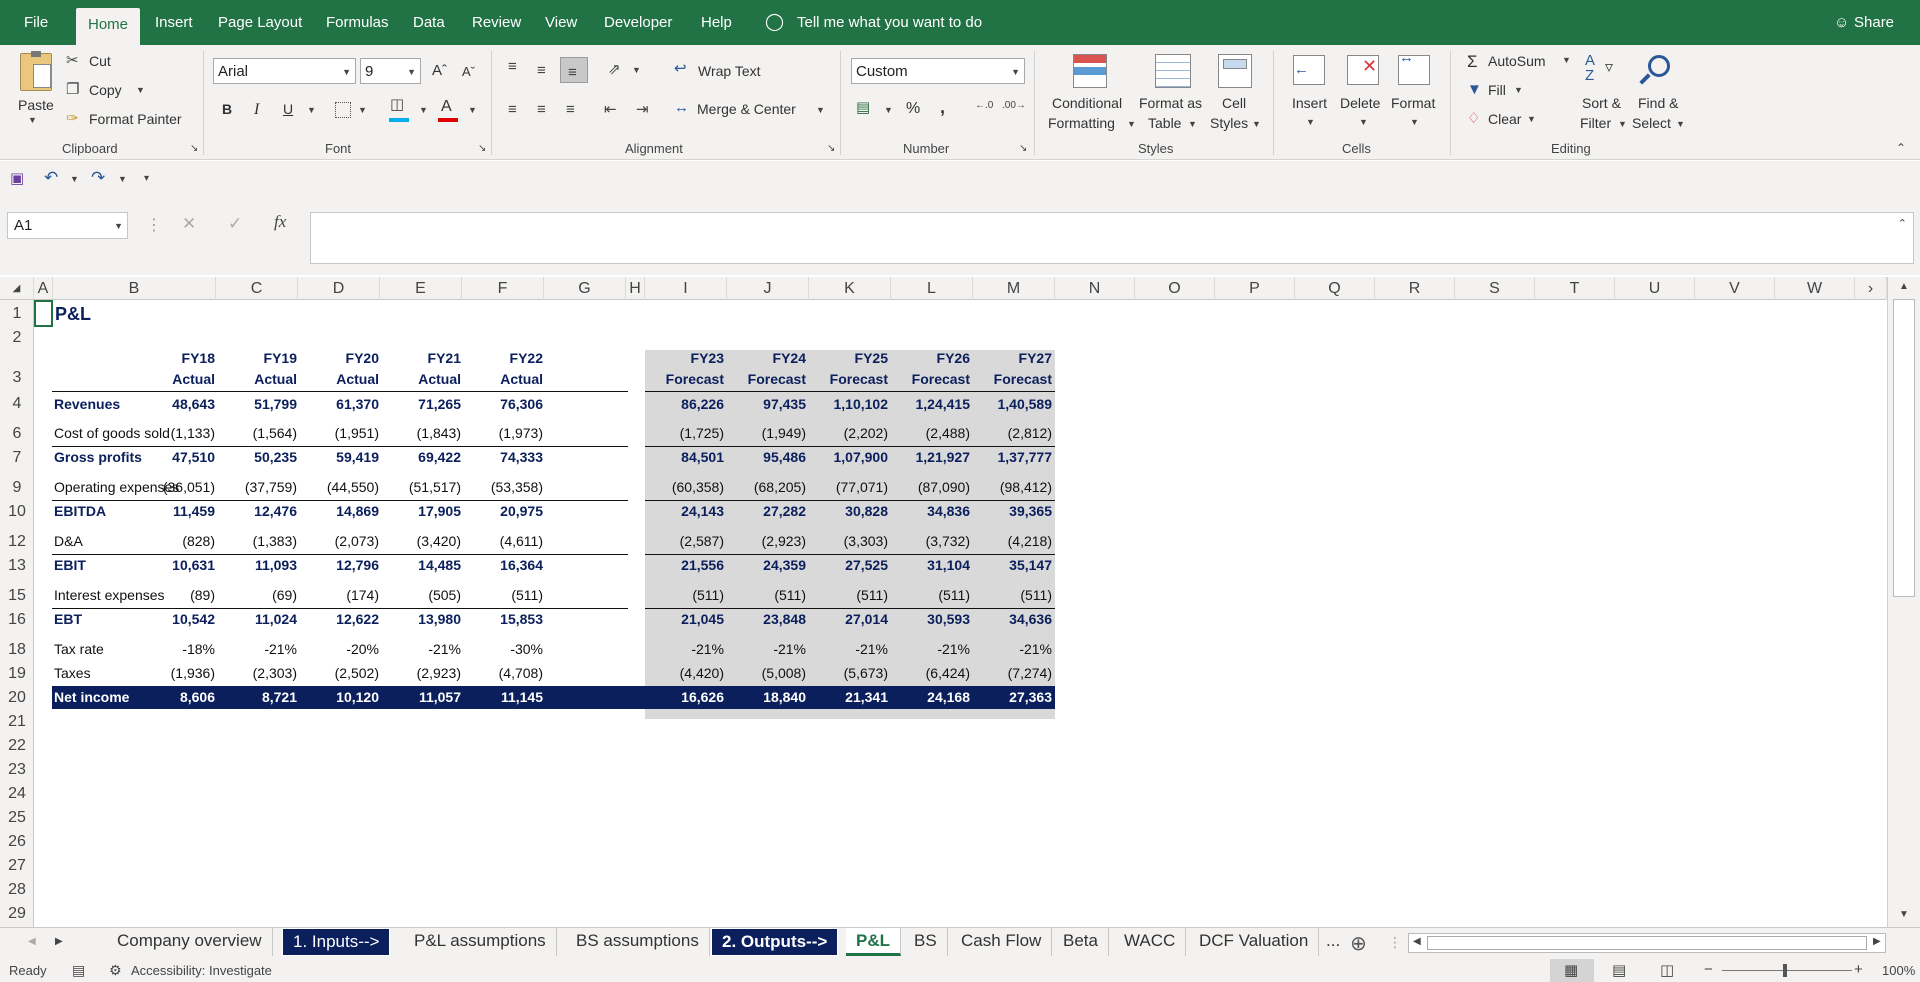 The width and height of the screenshot is (1920, 982). What do you see at coordinates (1013, 619) in the screenshot?
I see `table-cell: 34,636` at bounding box center [1013, 619].